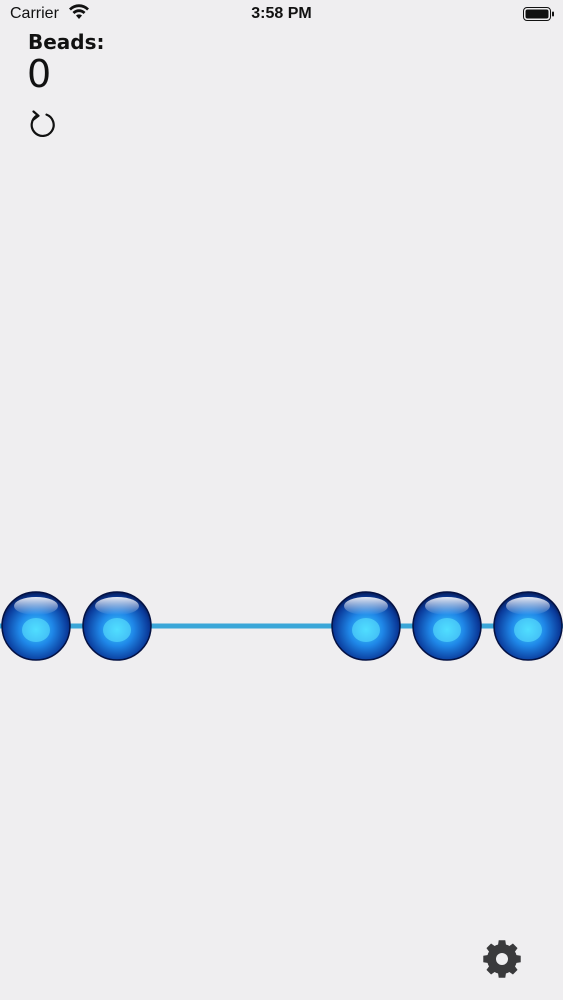  I want to click on reset-button, so click(43, 125).